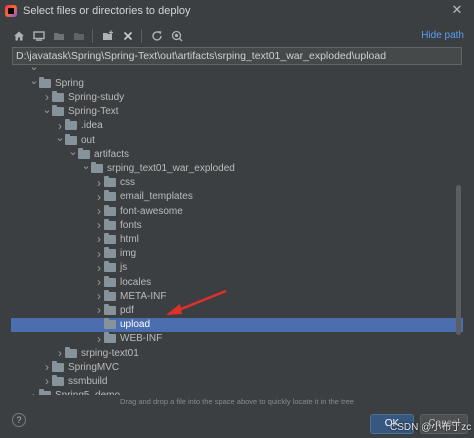 Image resolution: width=474 pixels, height=438 pixels. Describe the element at coordinates (237, 211) in the screenshot. I see `tree-row: › font-awesome` at that location.